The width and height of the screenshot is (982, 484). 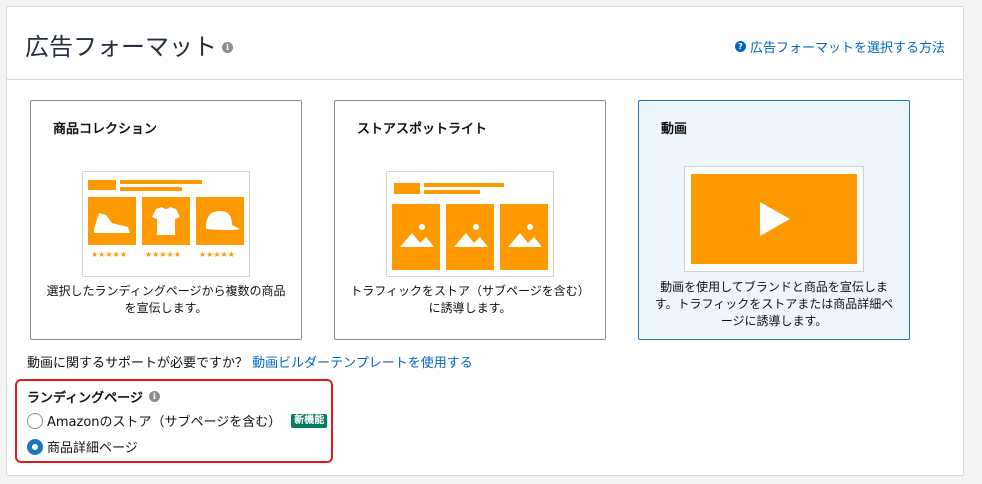 I want to click on radio-label: Amazonのストア（サブページを含む）, so click(x=164, y=422).